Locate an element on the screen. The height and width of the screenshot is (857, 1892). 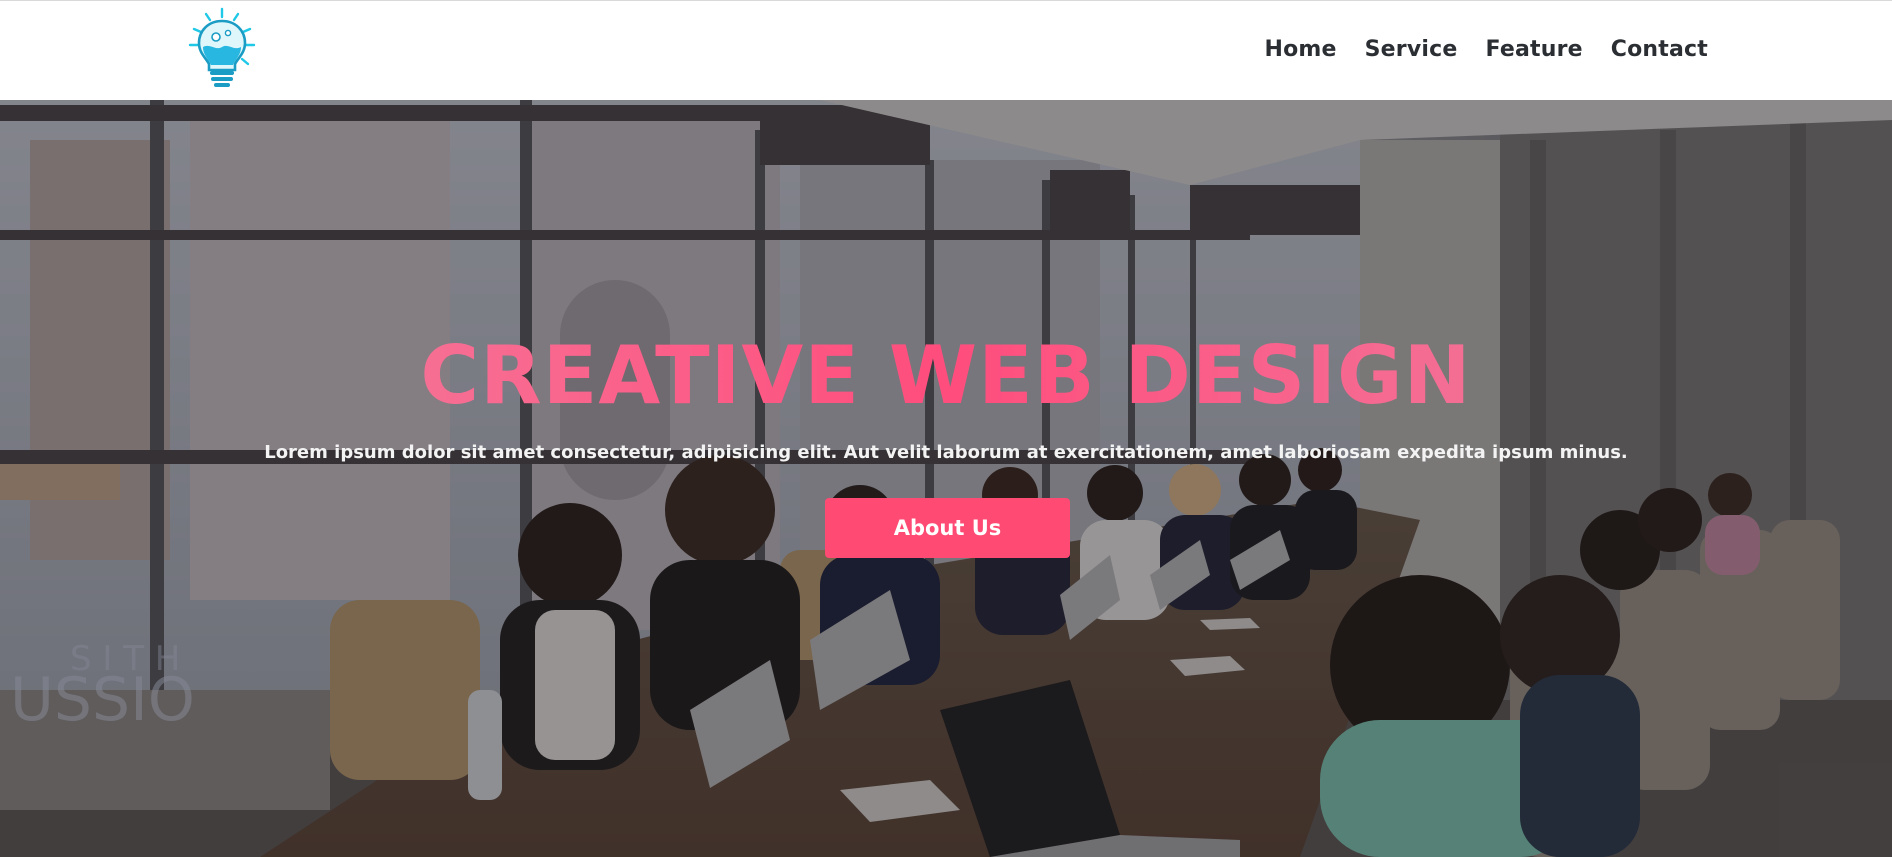
nav-home: Home is located at coordinates (1300, 49).